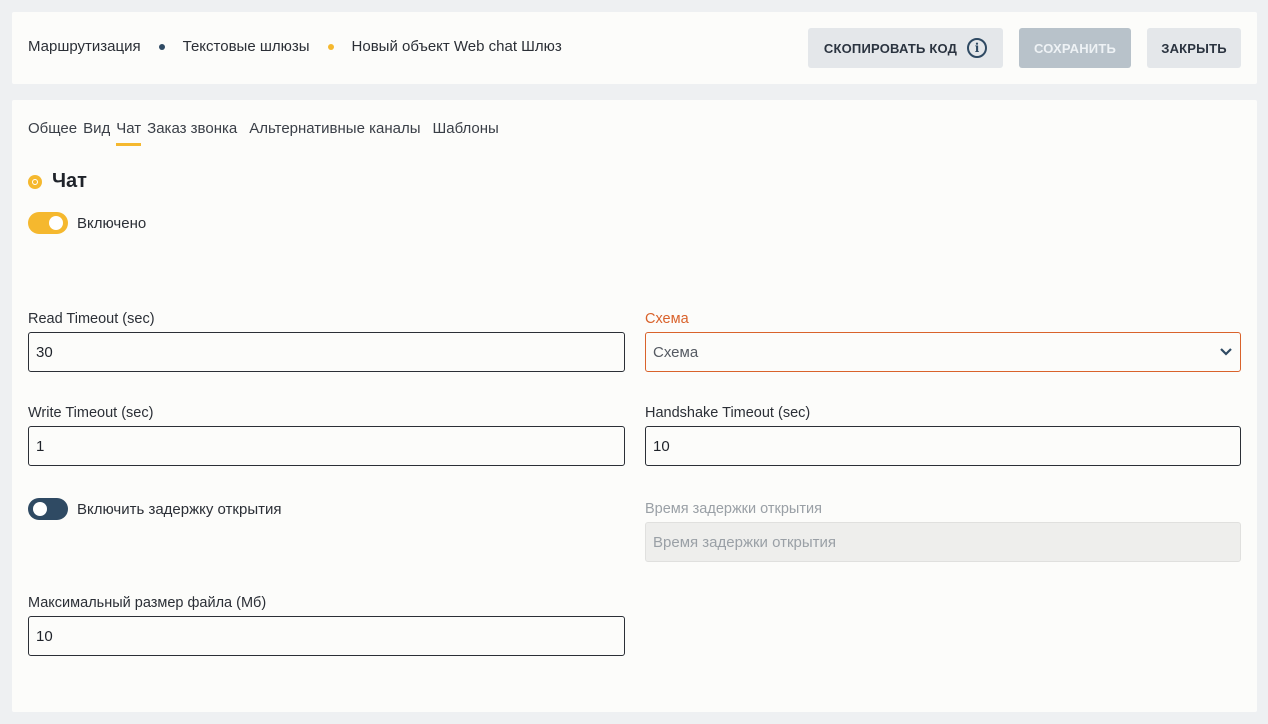 The width and height of the screenshot is (1268, 724). Describe the element at coordinates (977, 48) in the screenshot. I see `info-icon: i` at that location.